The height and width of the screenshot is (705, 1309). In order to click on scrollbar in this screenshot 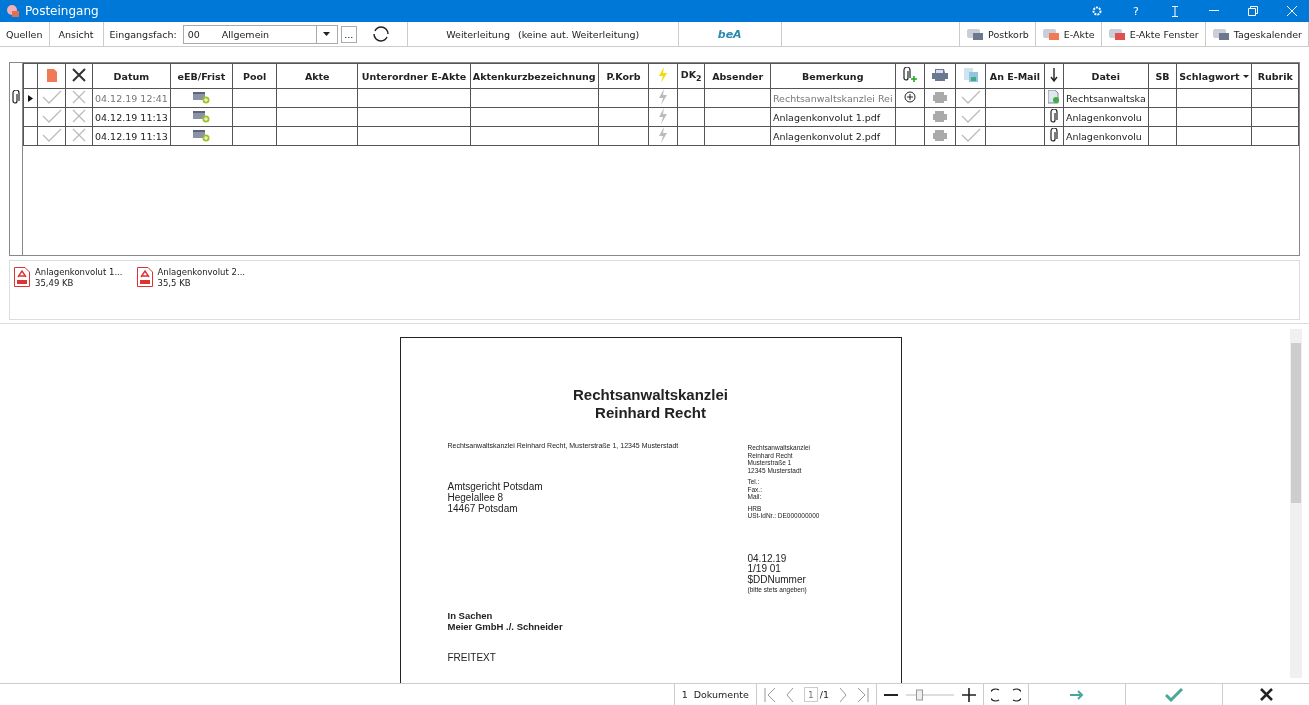, I will do `click(1296, 503)`.